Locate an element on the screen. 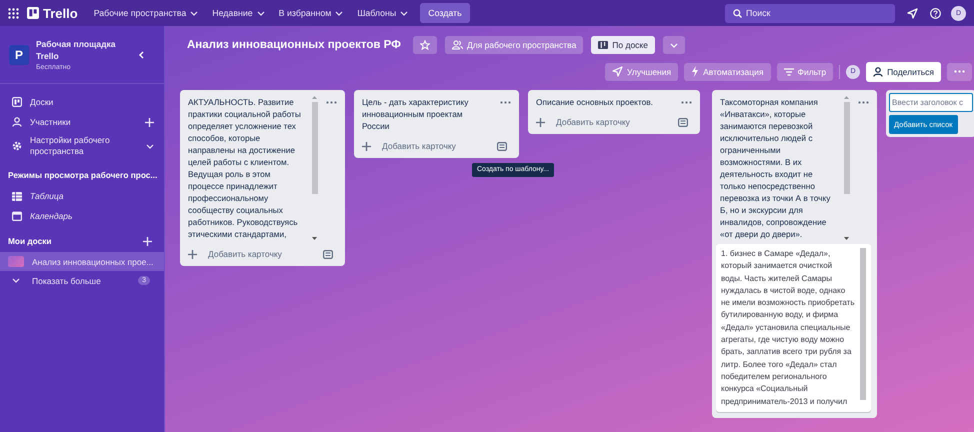 This screenshot has height=432, width=974. view-button: По доске is located at coordinates (623, 45).